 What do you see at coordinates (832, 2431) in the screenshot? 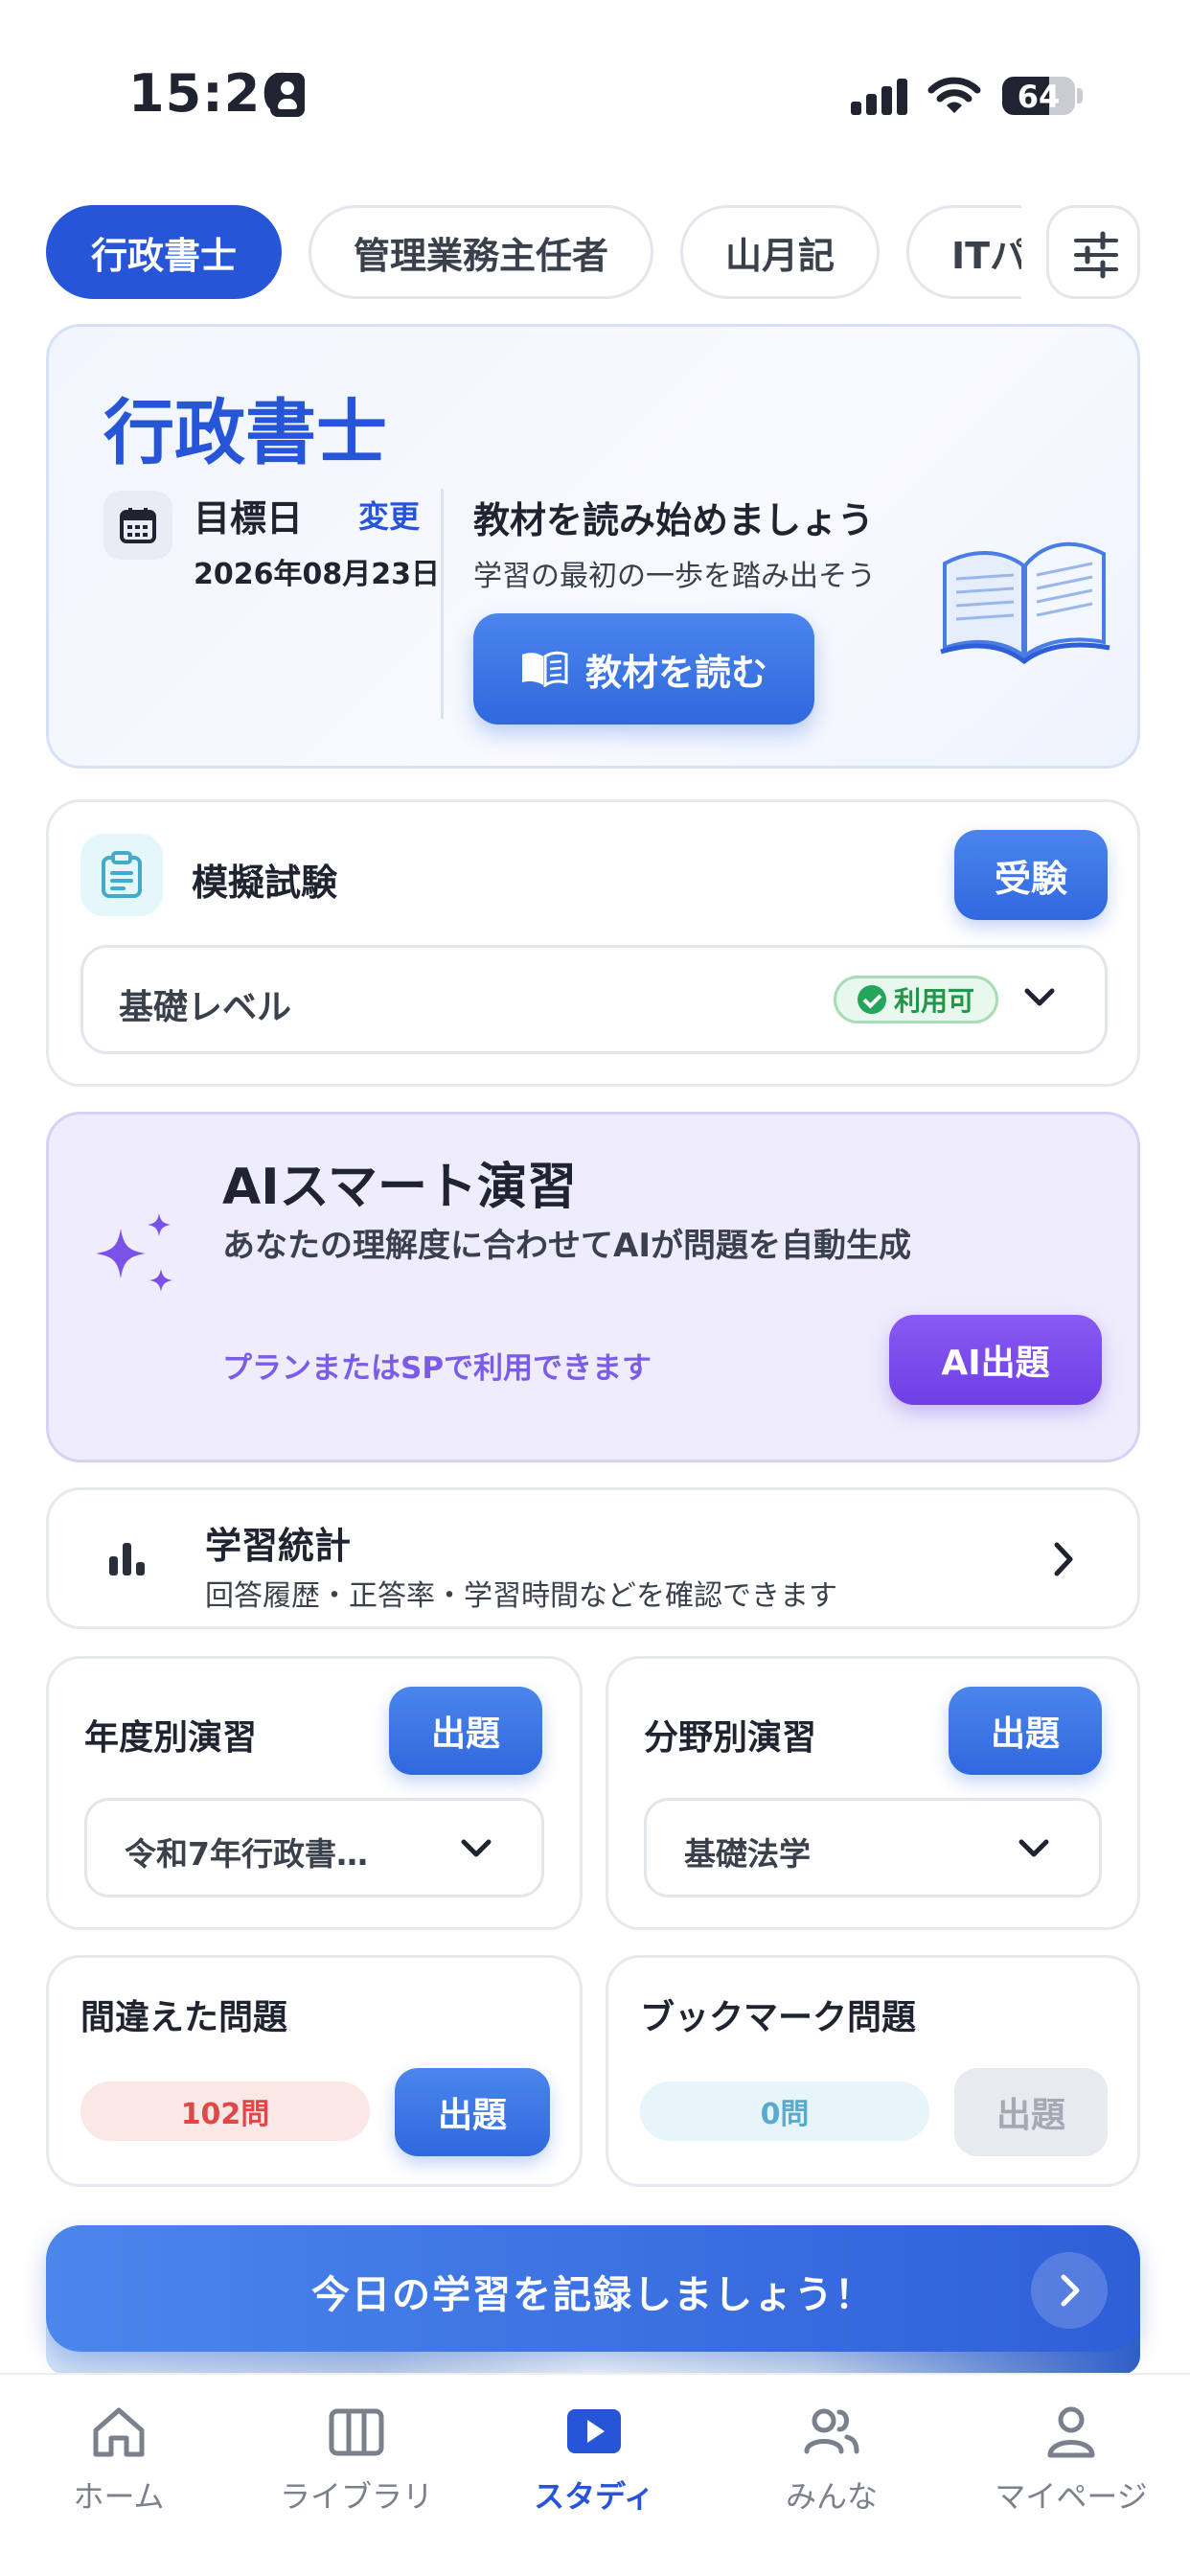
I see `people-icon` at bounding box center [832, 2431].